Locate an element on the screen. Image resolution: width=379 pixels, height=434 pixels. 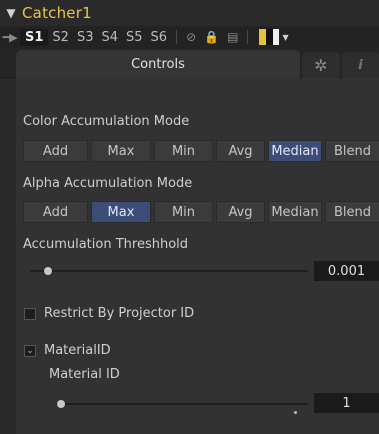
color-accum-min-button: Min is located at coordinates (183, 151).